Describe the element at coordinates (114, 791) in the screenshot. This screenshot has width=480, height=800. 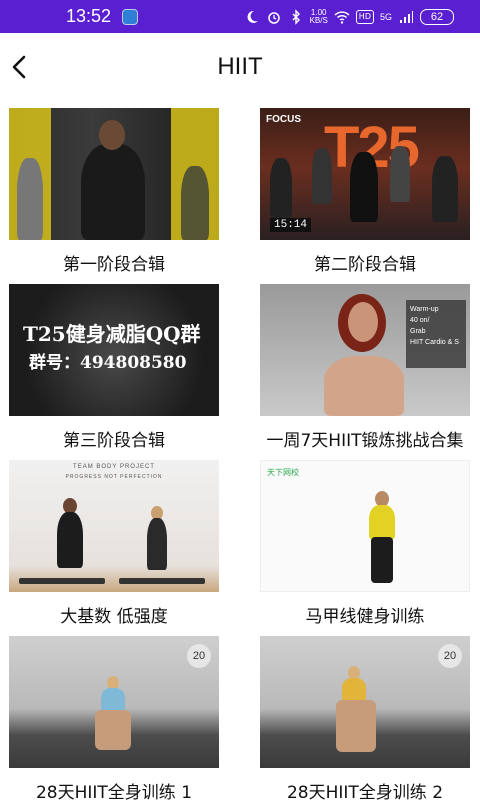
I see `video-title: 28天HIIT全身训练 1` at that location.